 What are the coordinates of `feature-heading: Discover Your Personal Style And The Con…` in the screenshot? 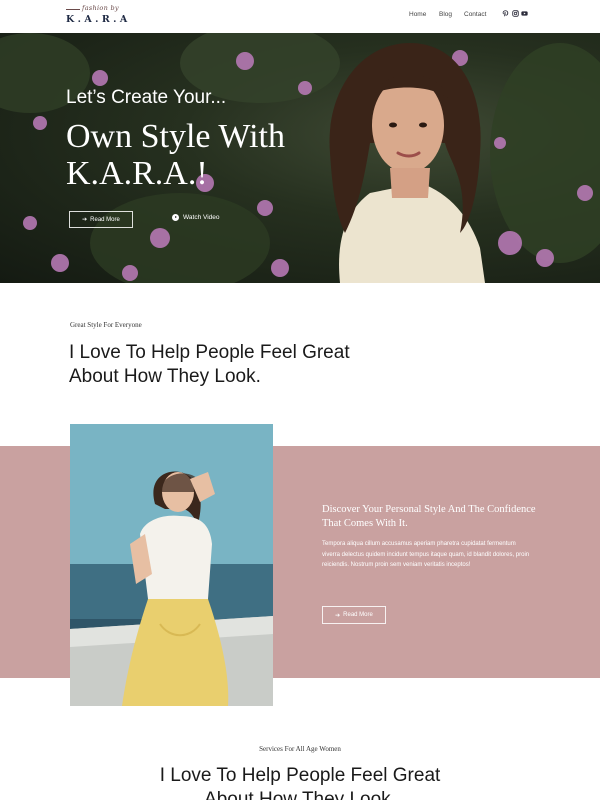 It's located at (429, 516).